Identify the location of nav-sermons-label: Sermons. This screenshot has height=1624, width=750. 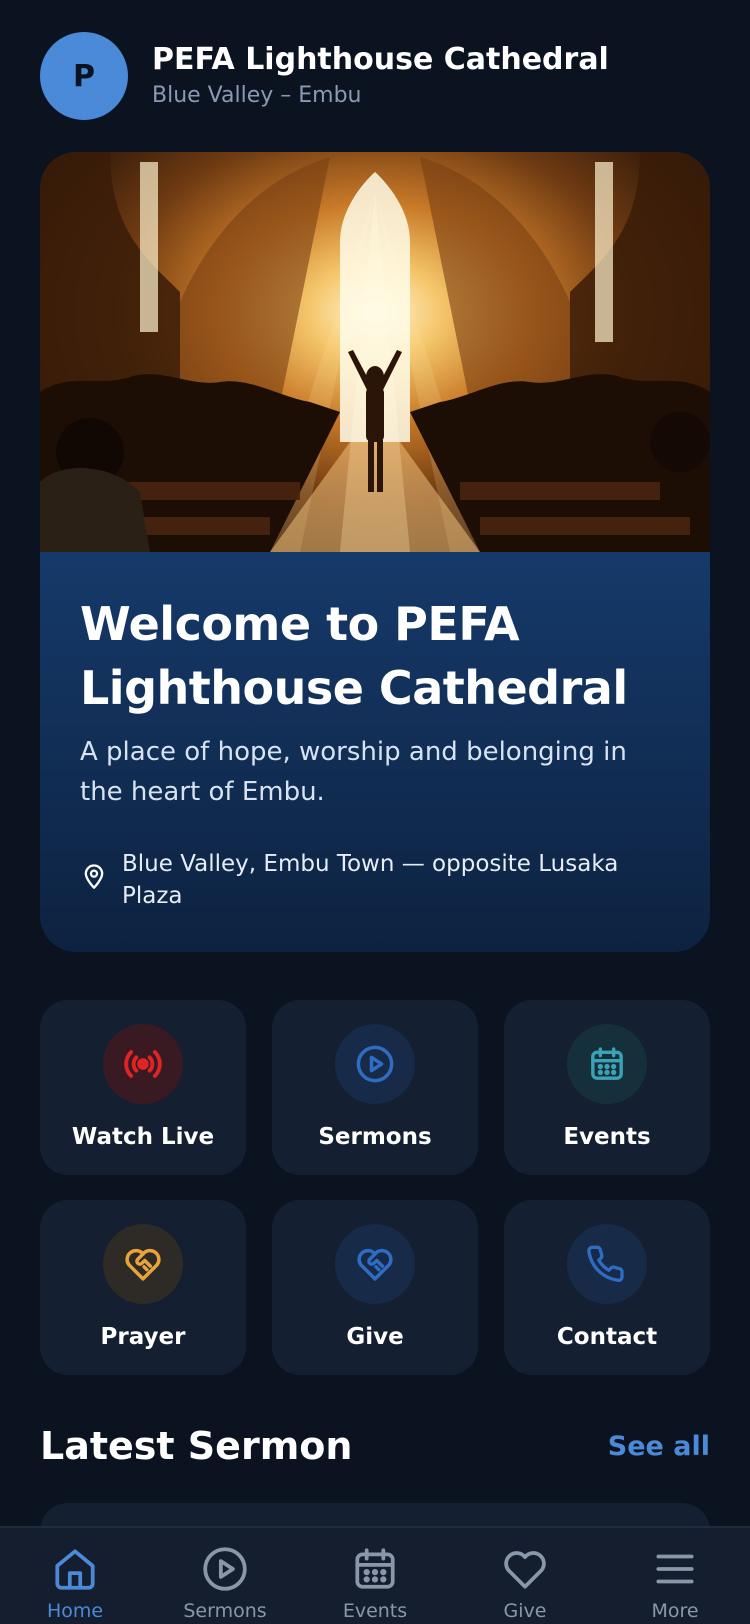
(225, 1611).